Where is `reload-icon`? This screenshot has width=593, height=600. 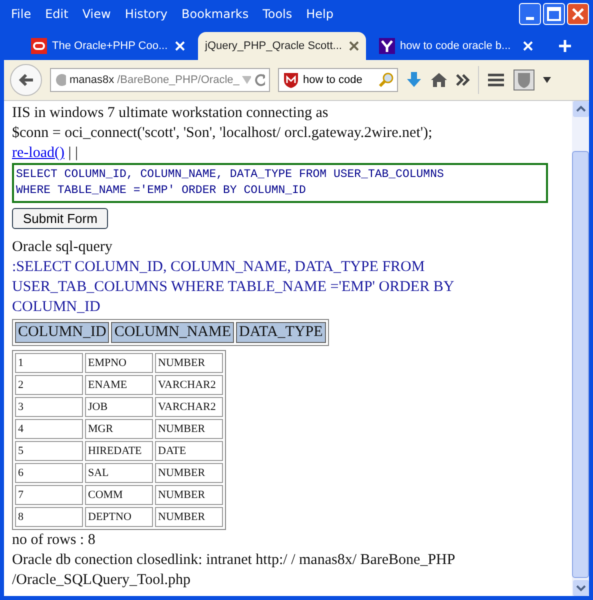
reload-icon is located at coordinates (259, 80).